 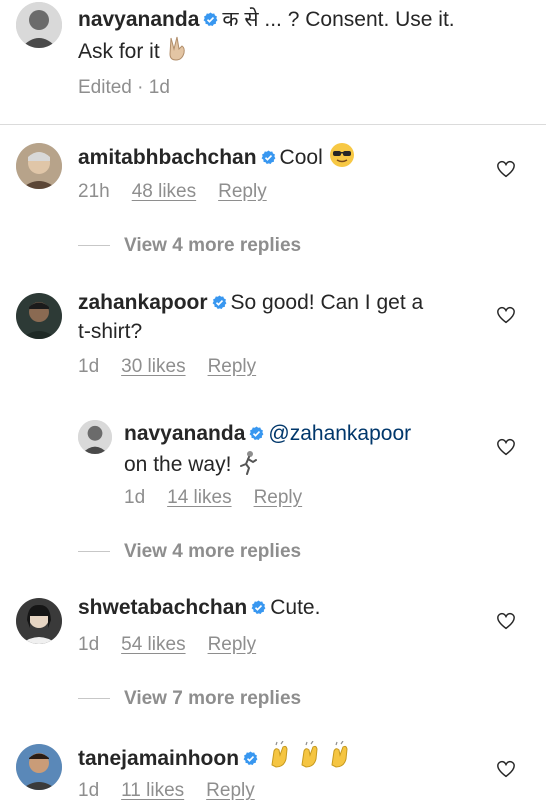 What do you see at coordinates (124, 87) in the screenshot?
I see `caption-meta: Edited · 1d` at bounding box center [124, 87].